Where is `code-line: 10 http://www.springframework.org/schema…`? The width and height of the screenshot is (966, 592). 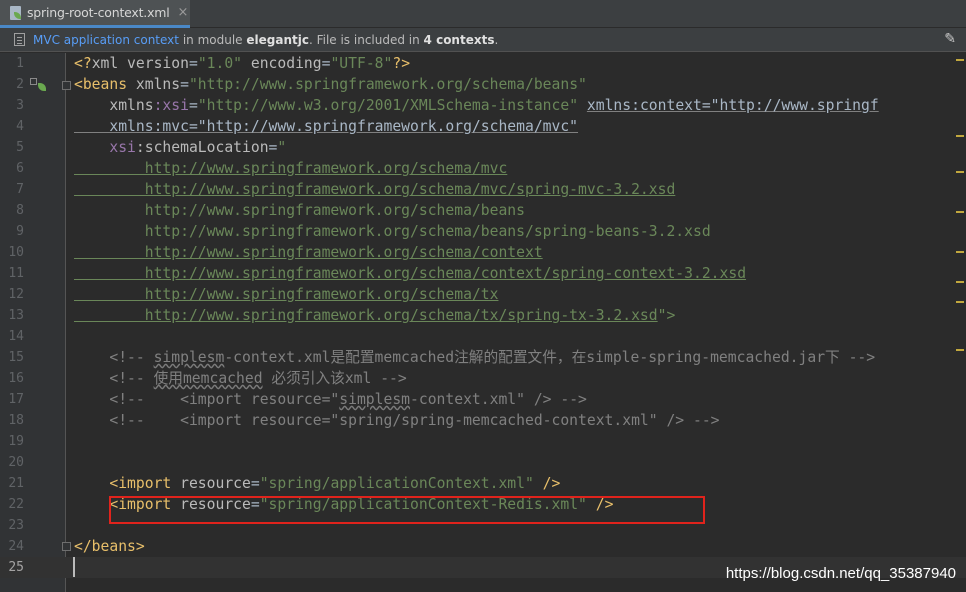
code-line: 10 http://www.springframework.org/schema… is located at coordinates (483, 252).